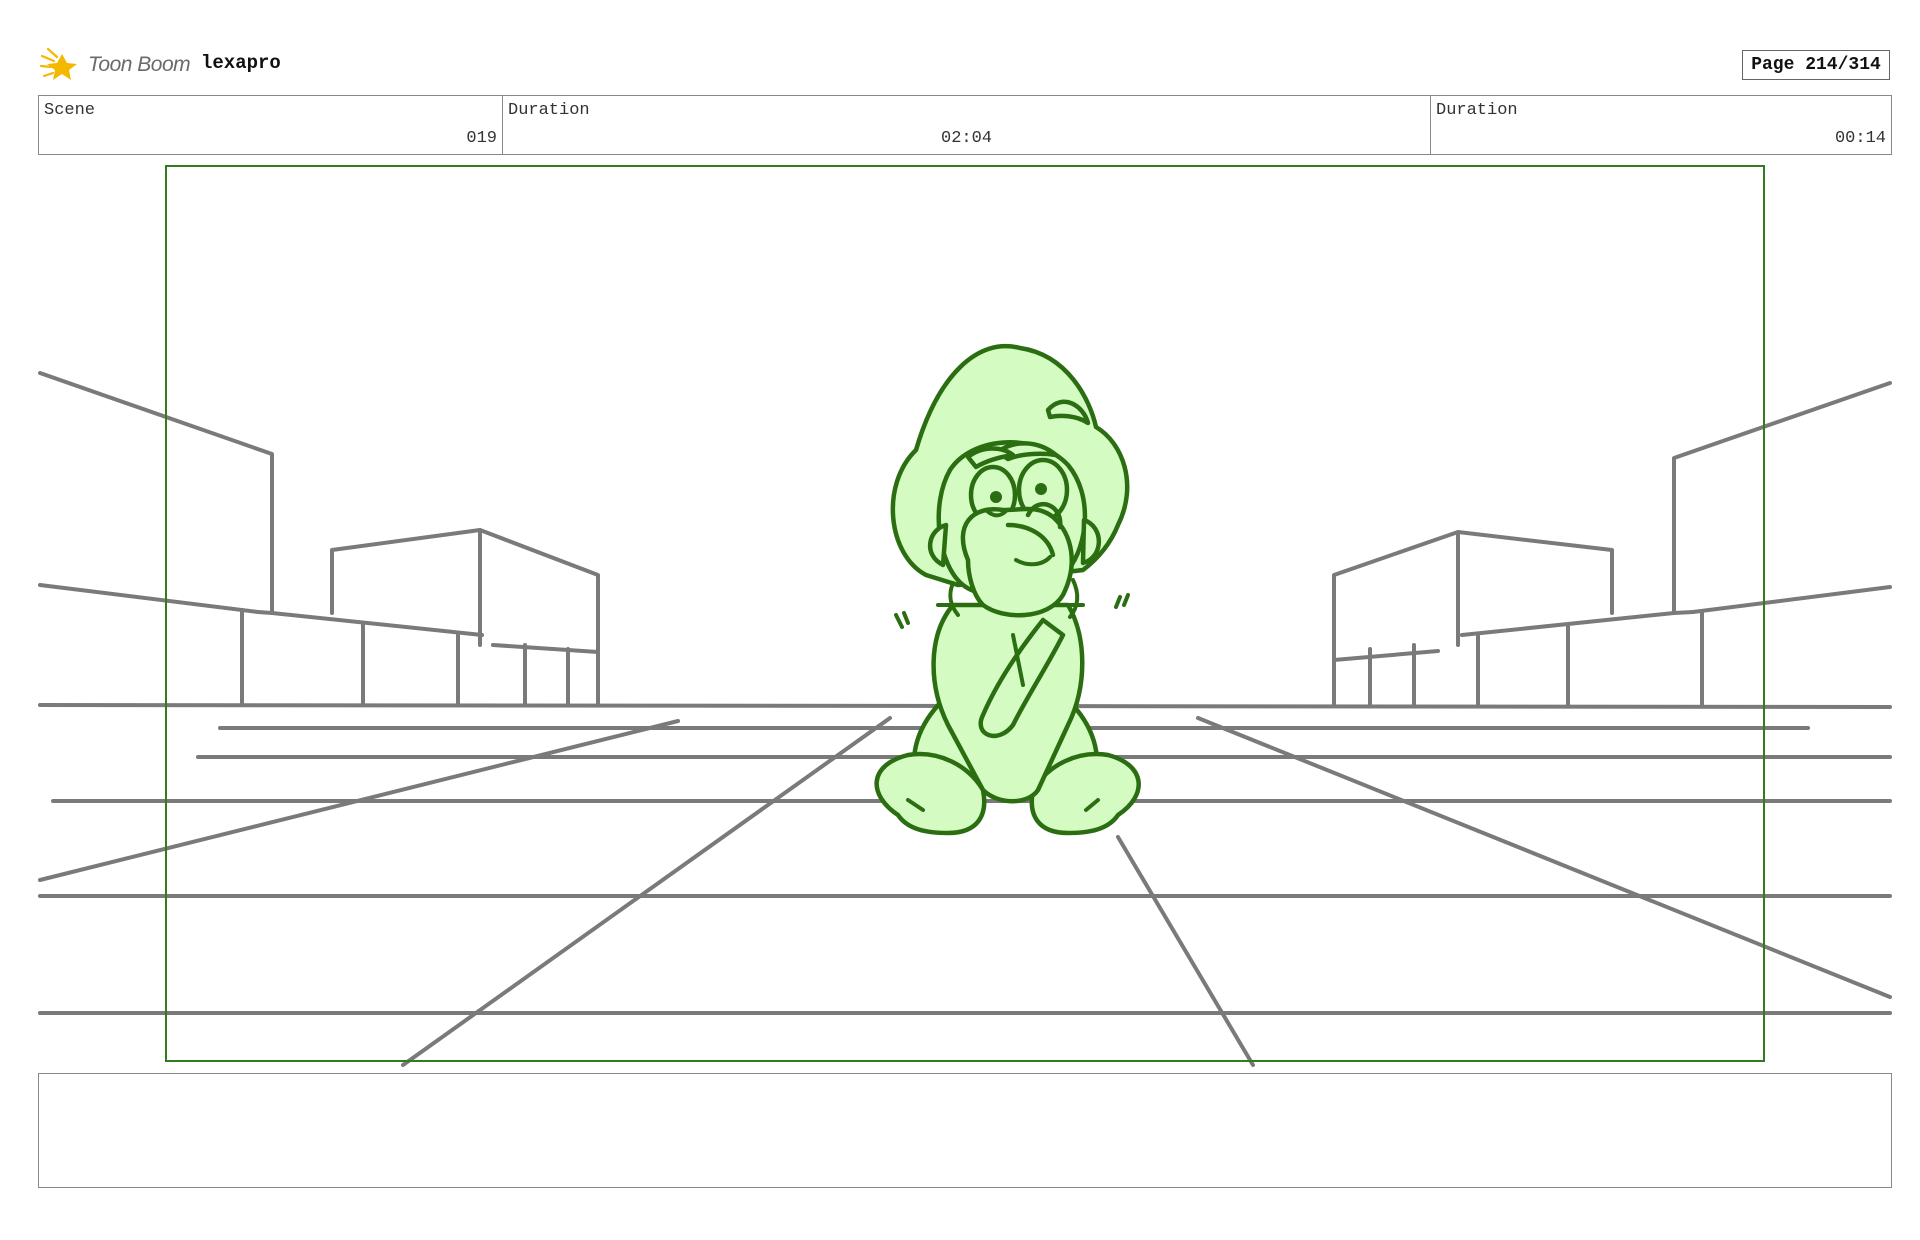 The width and height of the screenshot is (1920, 1240). What do you see at coordinates (241, 63) in the screenshot?
I see `project-name: lexapro` at bounding box center [241, 63].